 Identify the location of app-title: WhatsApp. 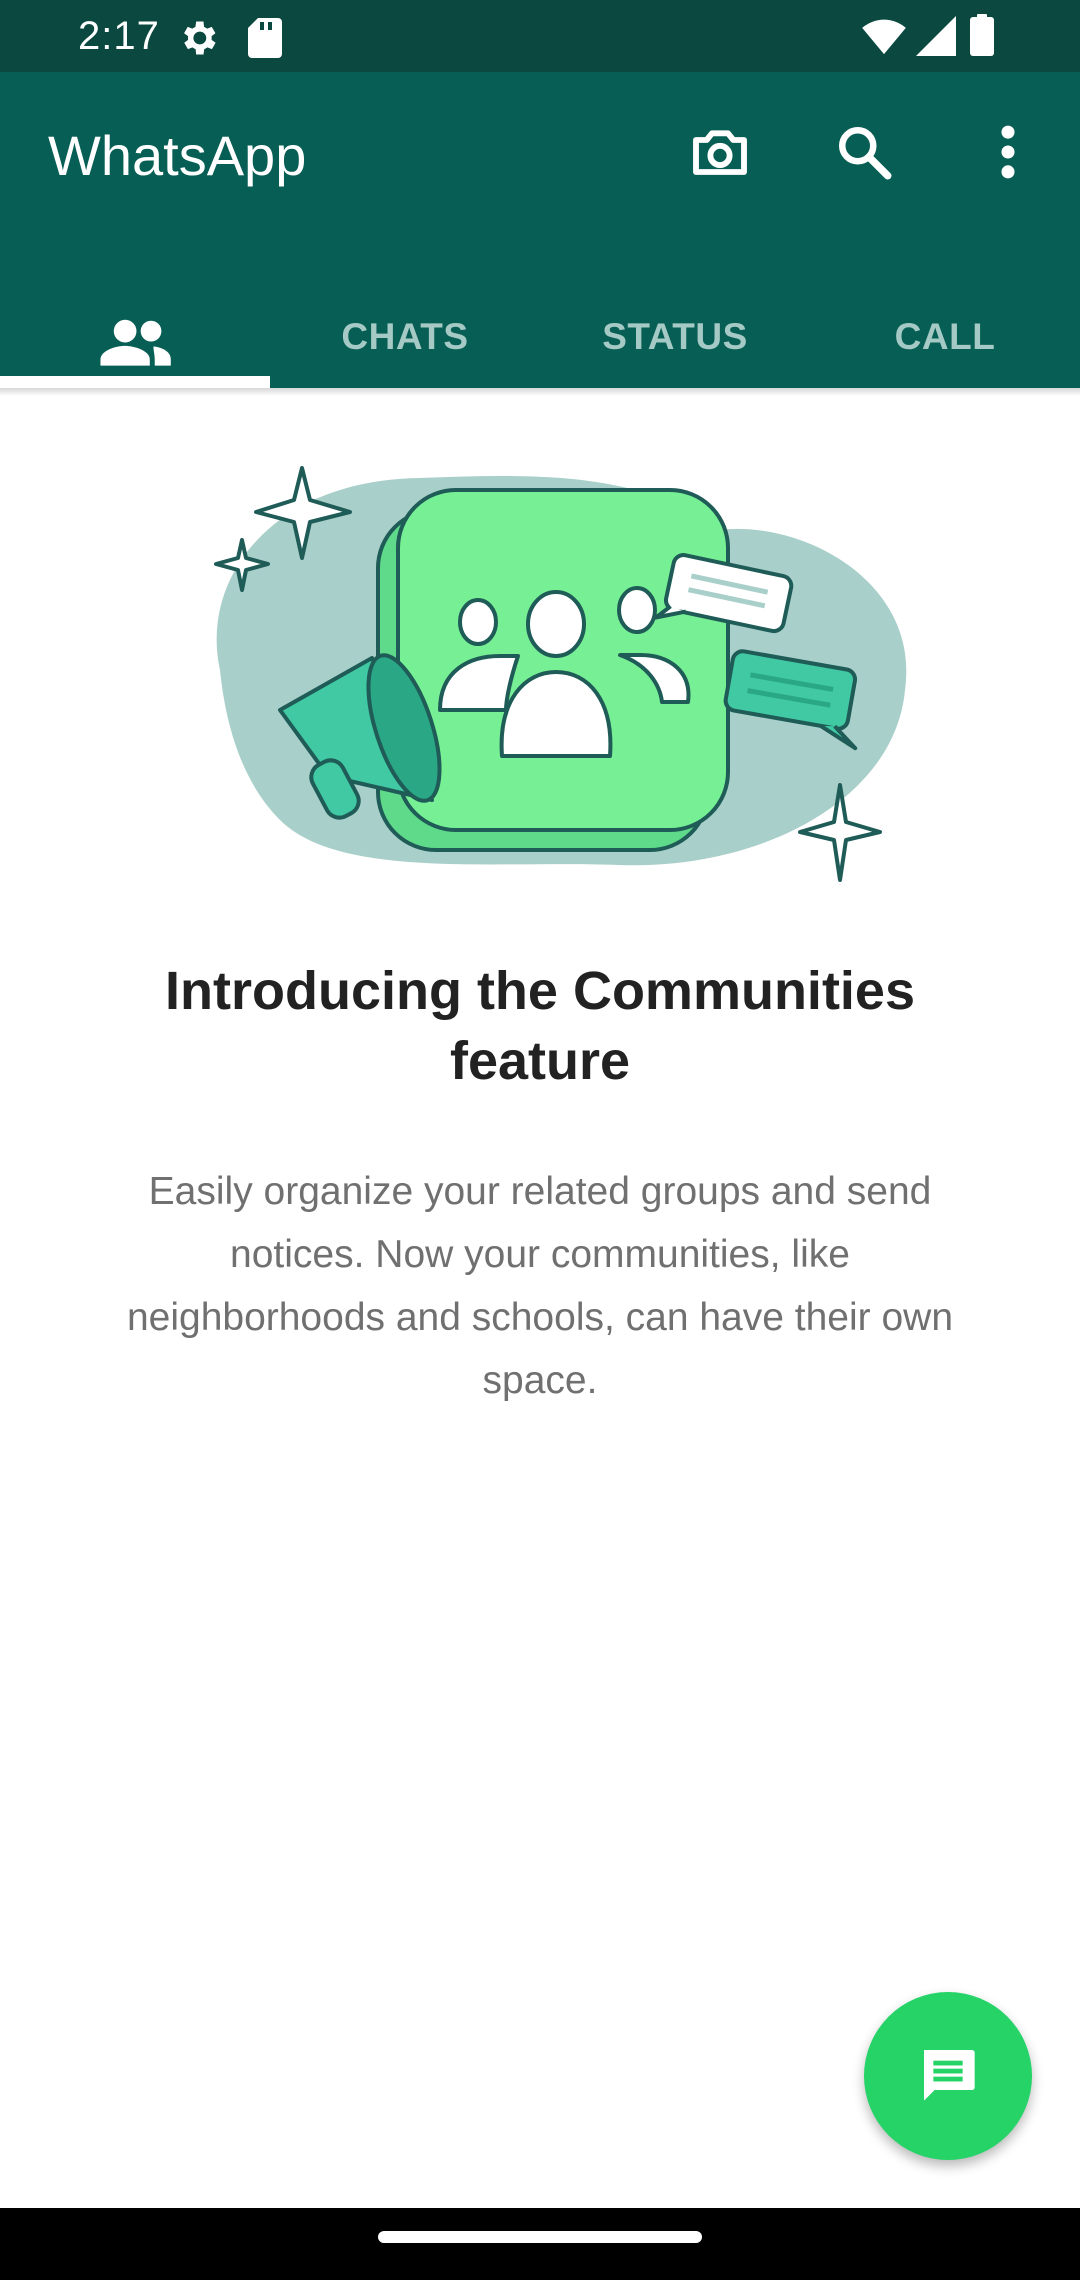
(177, 155).